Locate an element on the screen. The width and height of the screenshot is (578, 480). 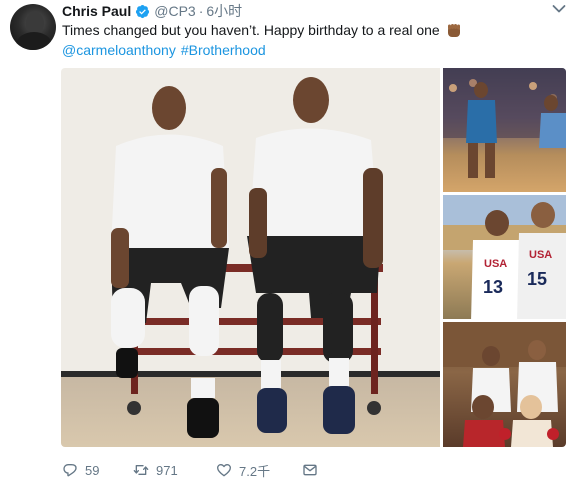
action-bar: 59 971 7.2千 is located at coordinates (192, 469).